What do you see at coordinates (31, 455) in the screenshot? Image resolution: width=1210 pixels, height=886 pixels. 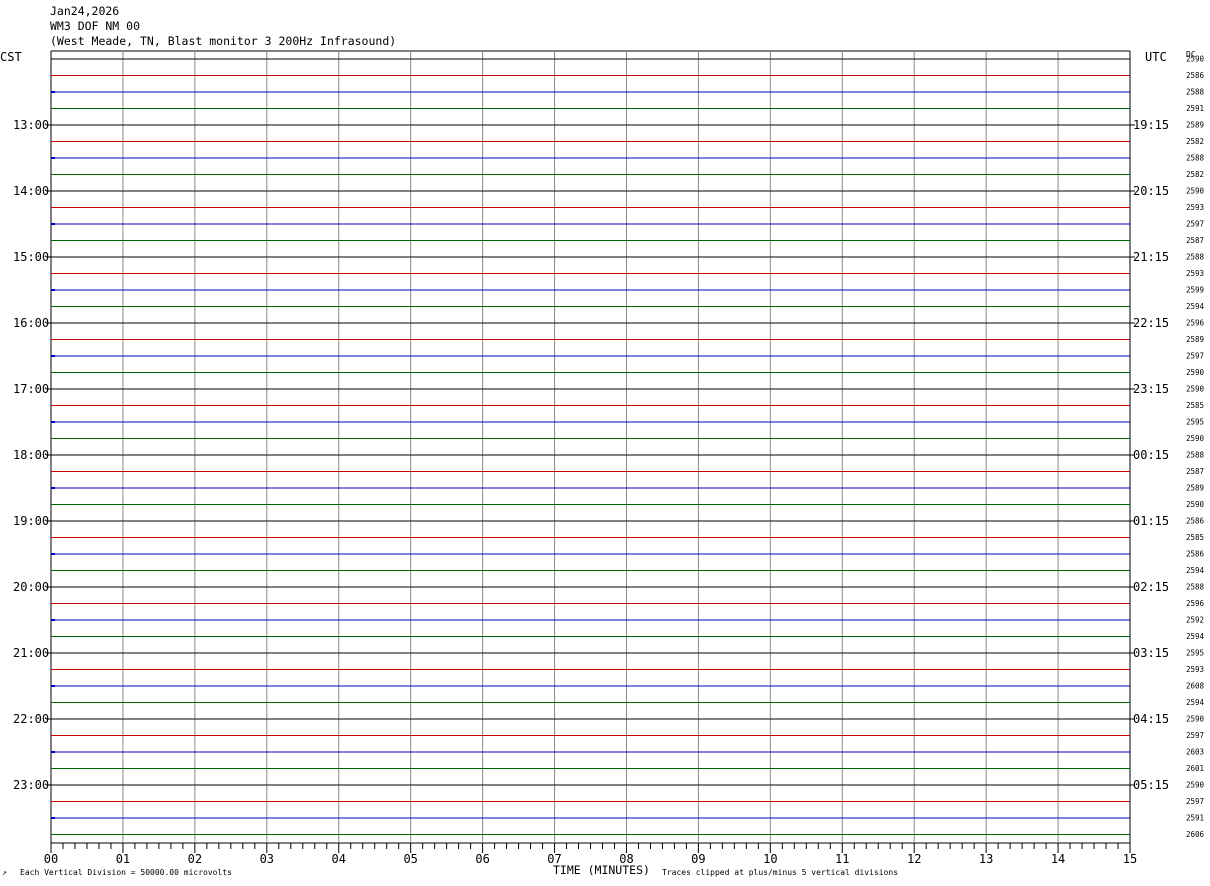 I see `cst-hour-label: 18:00` at bounding box center [31, 455].